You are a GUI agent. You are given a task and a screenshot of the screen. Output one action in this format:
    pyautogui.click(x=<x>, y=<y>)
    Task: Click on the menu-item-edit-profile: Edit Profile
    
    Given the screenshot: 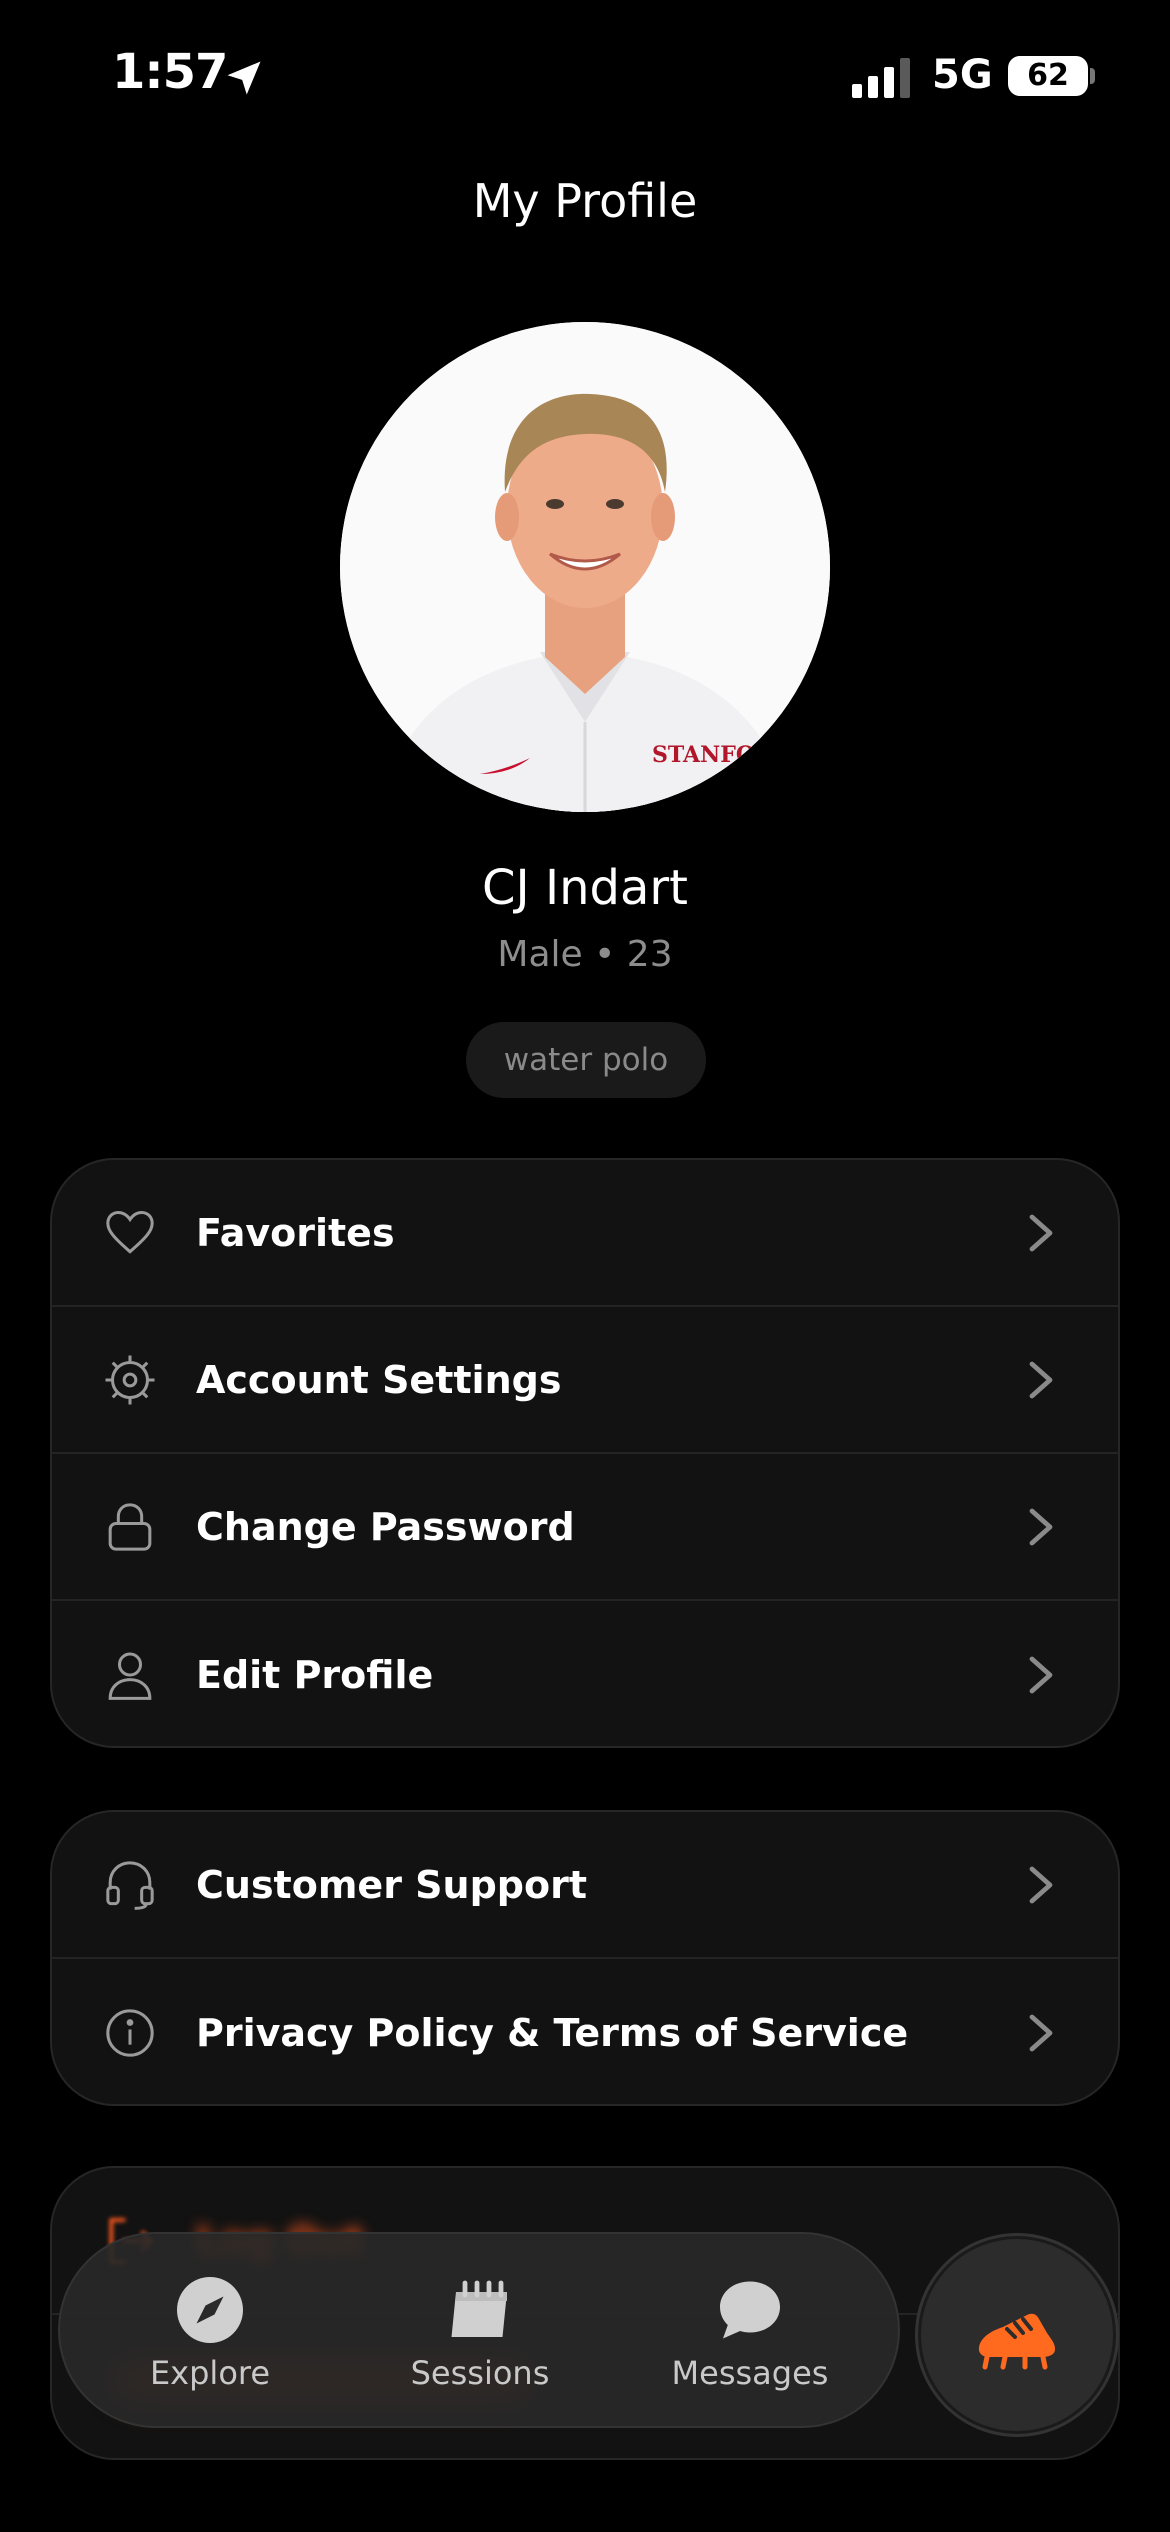 What is the action you would take?
    pyautogui.click(x=585, y=1673)
    